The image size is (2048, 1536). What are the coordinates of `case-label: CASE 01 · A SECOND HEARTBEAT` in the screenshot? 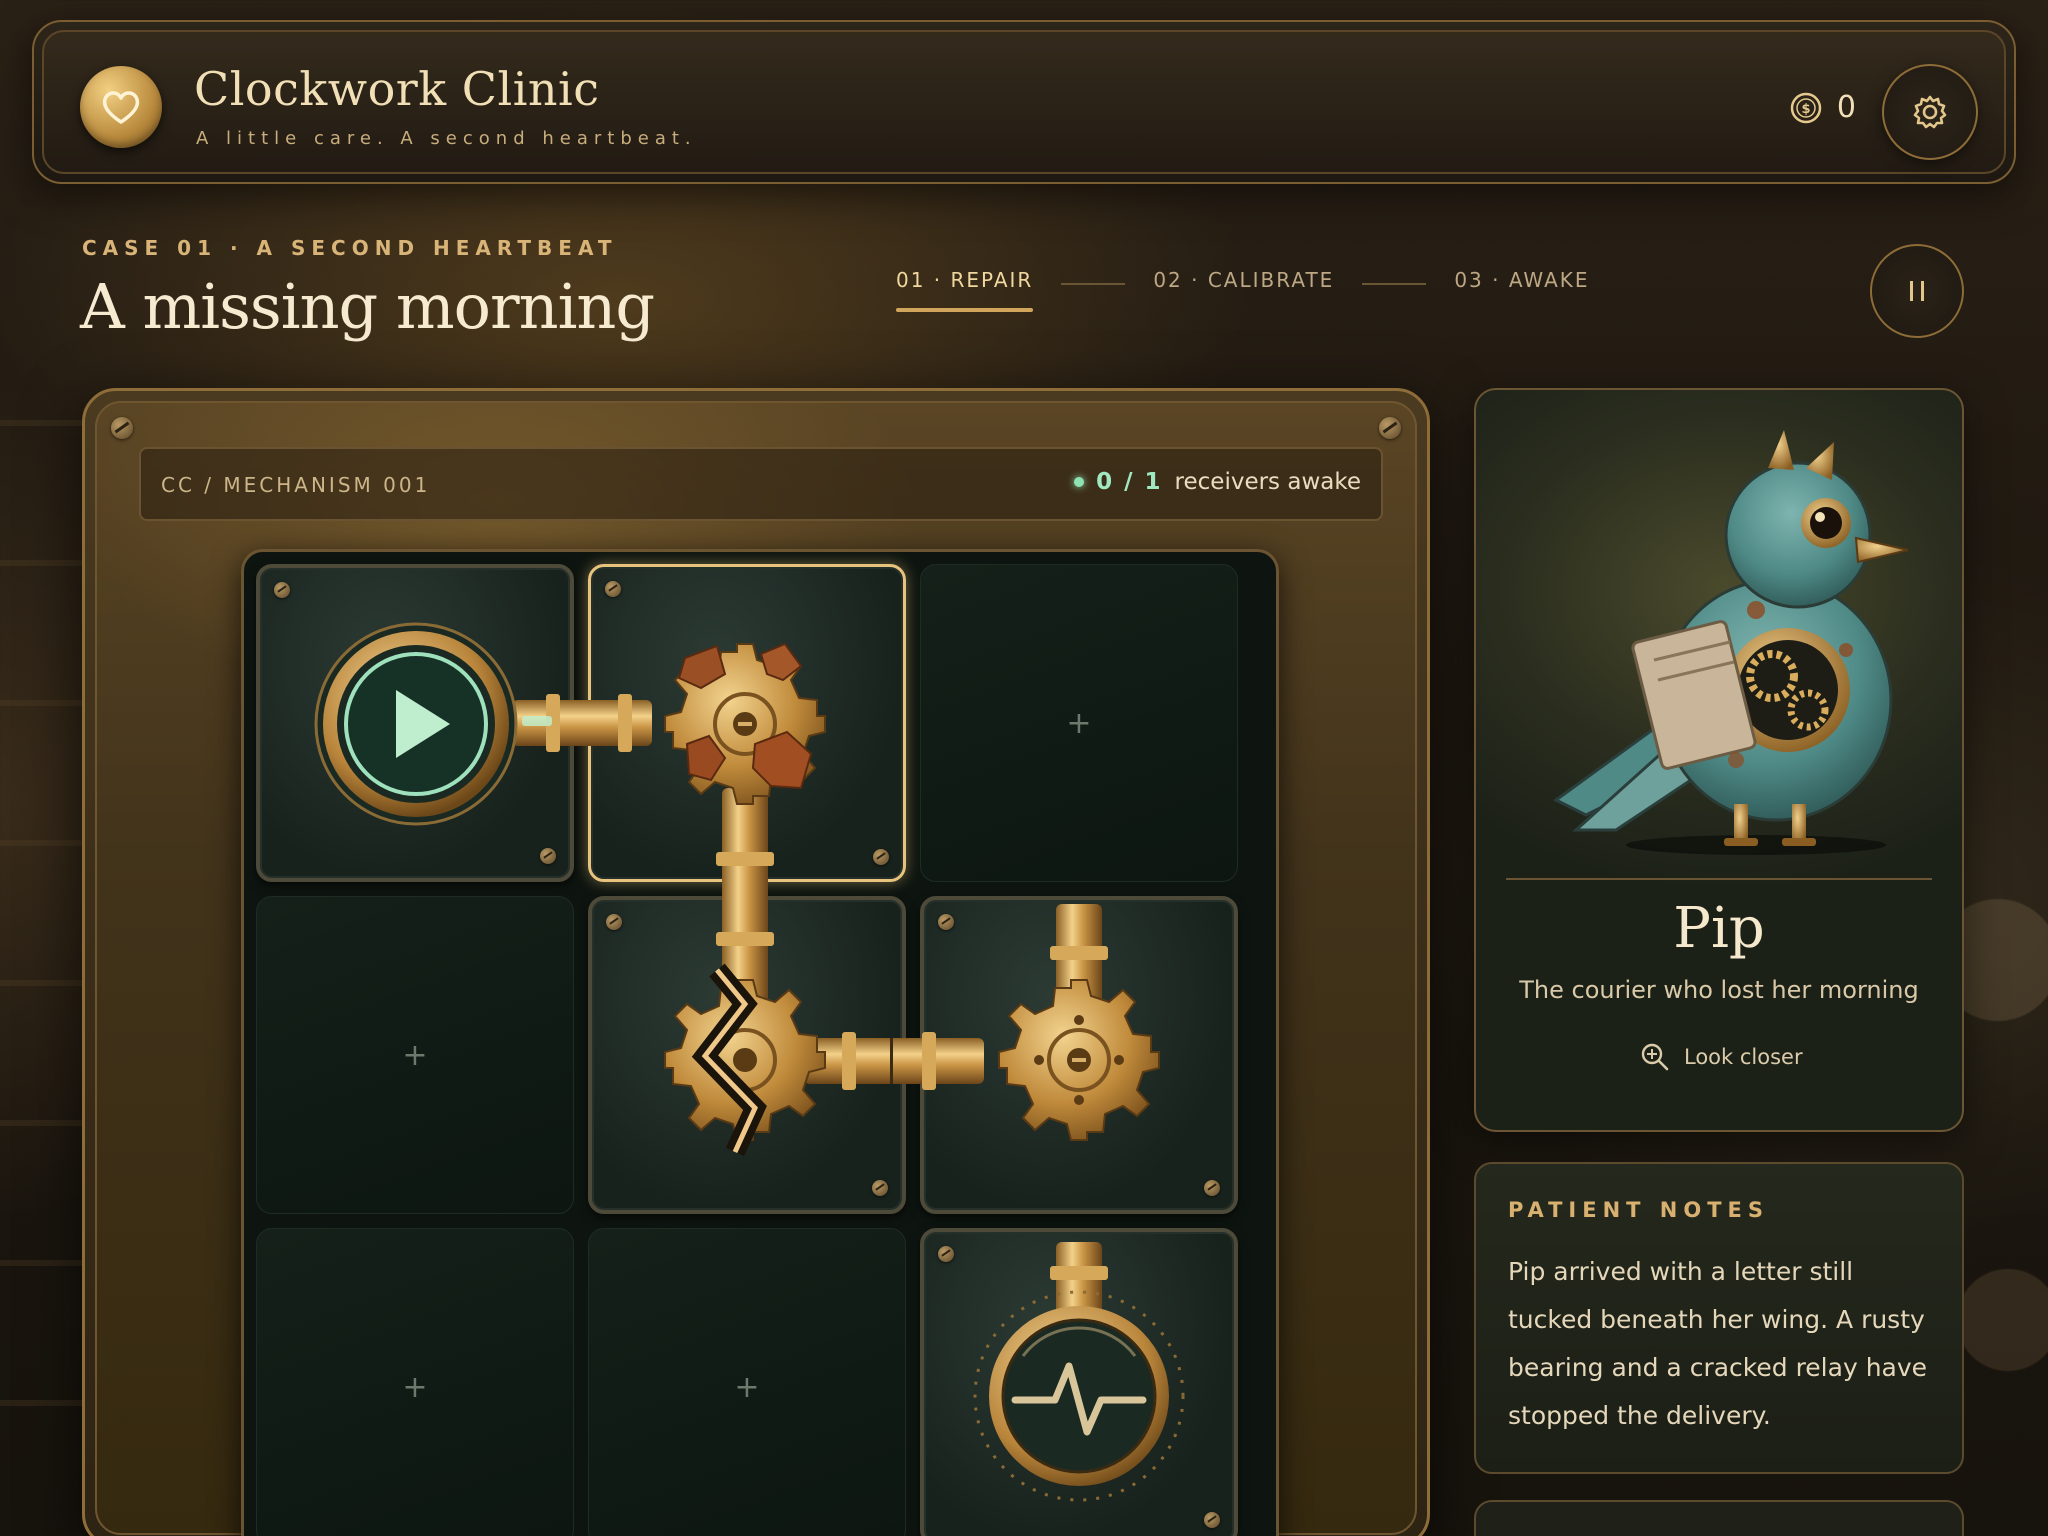 It's located at (350, 248).